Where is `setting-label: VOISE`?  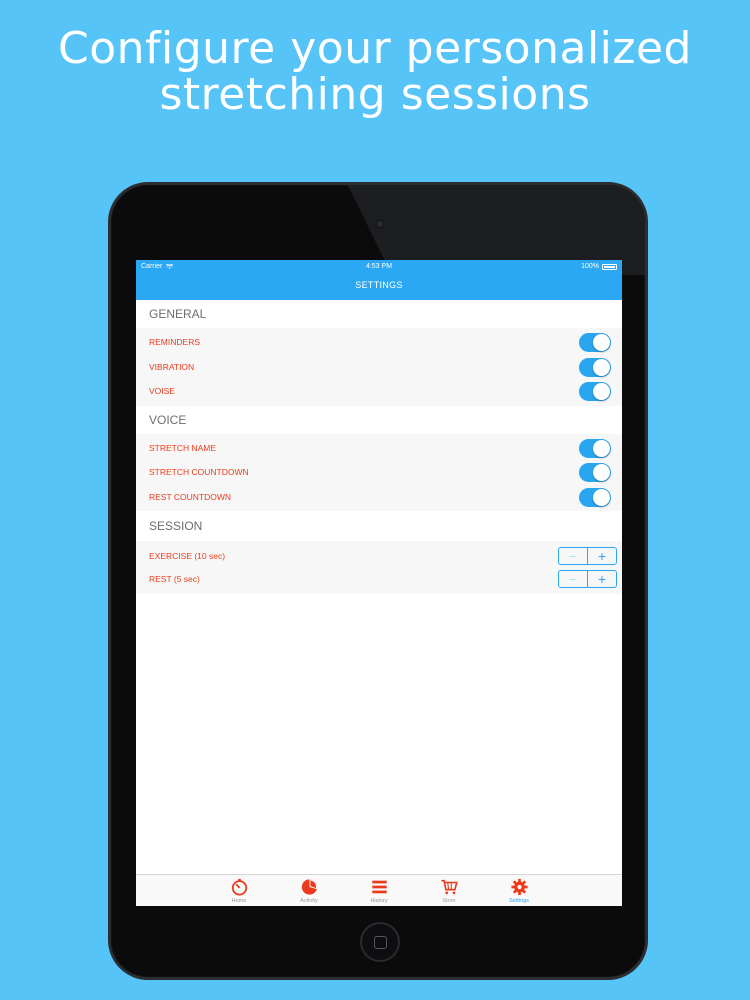
setting-label: VOISE is located at coordinates (162, 391).